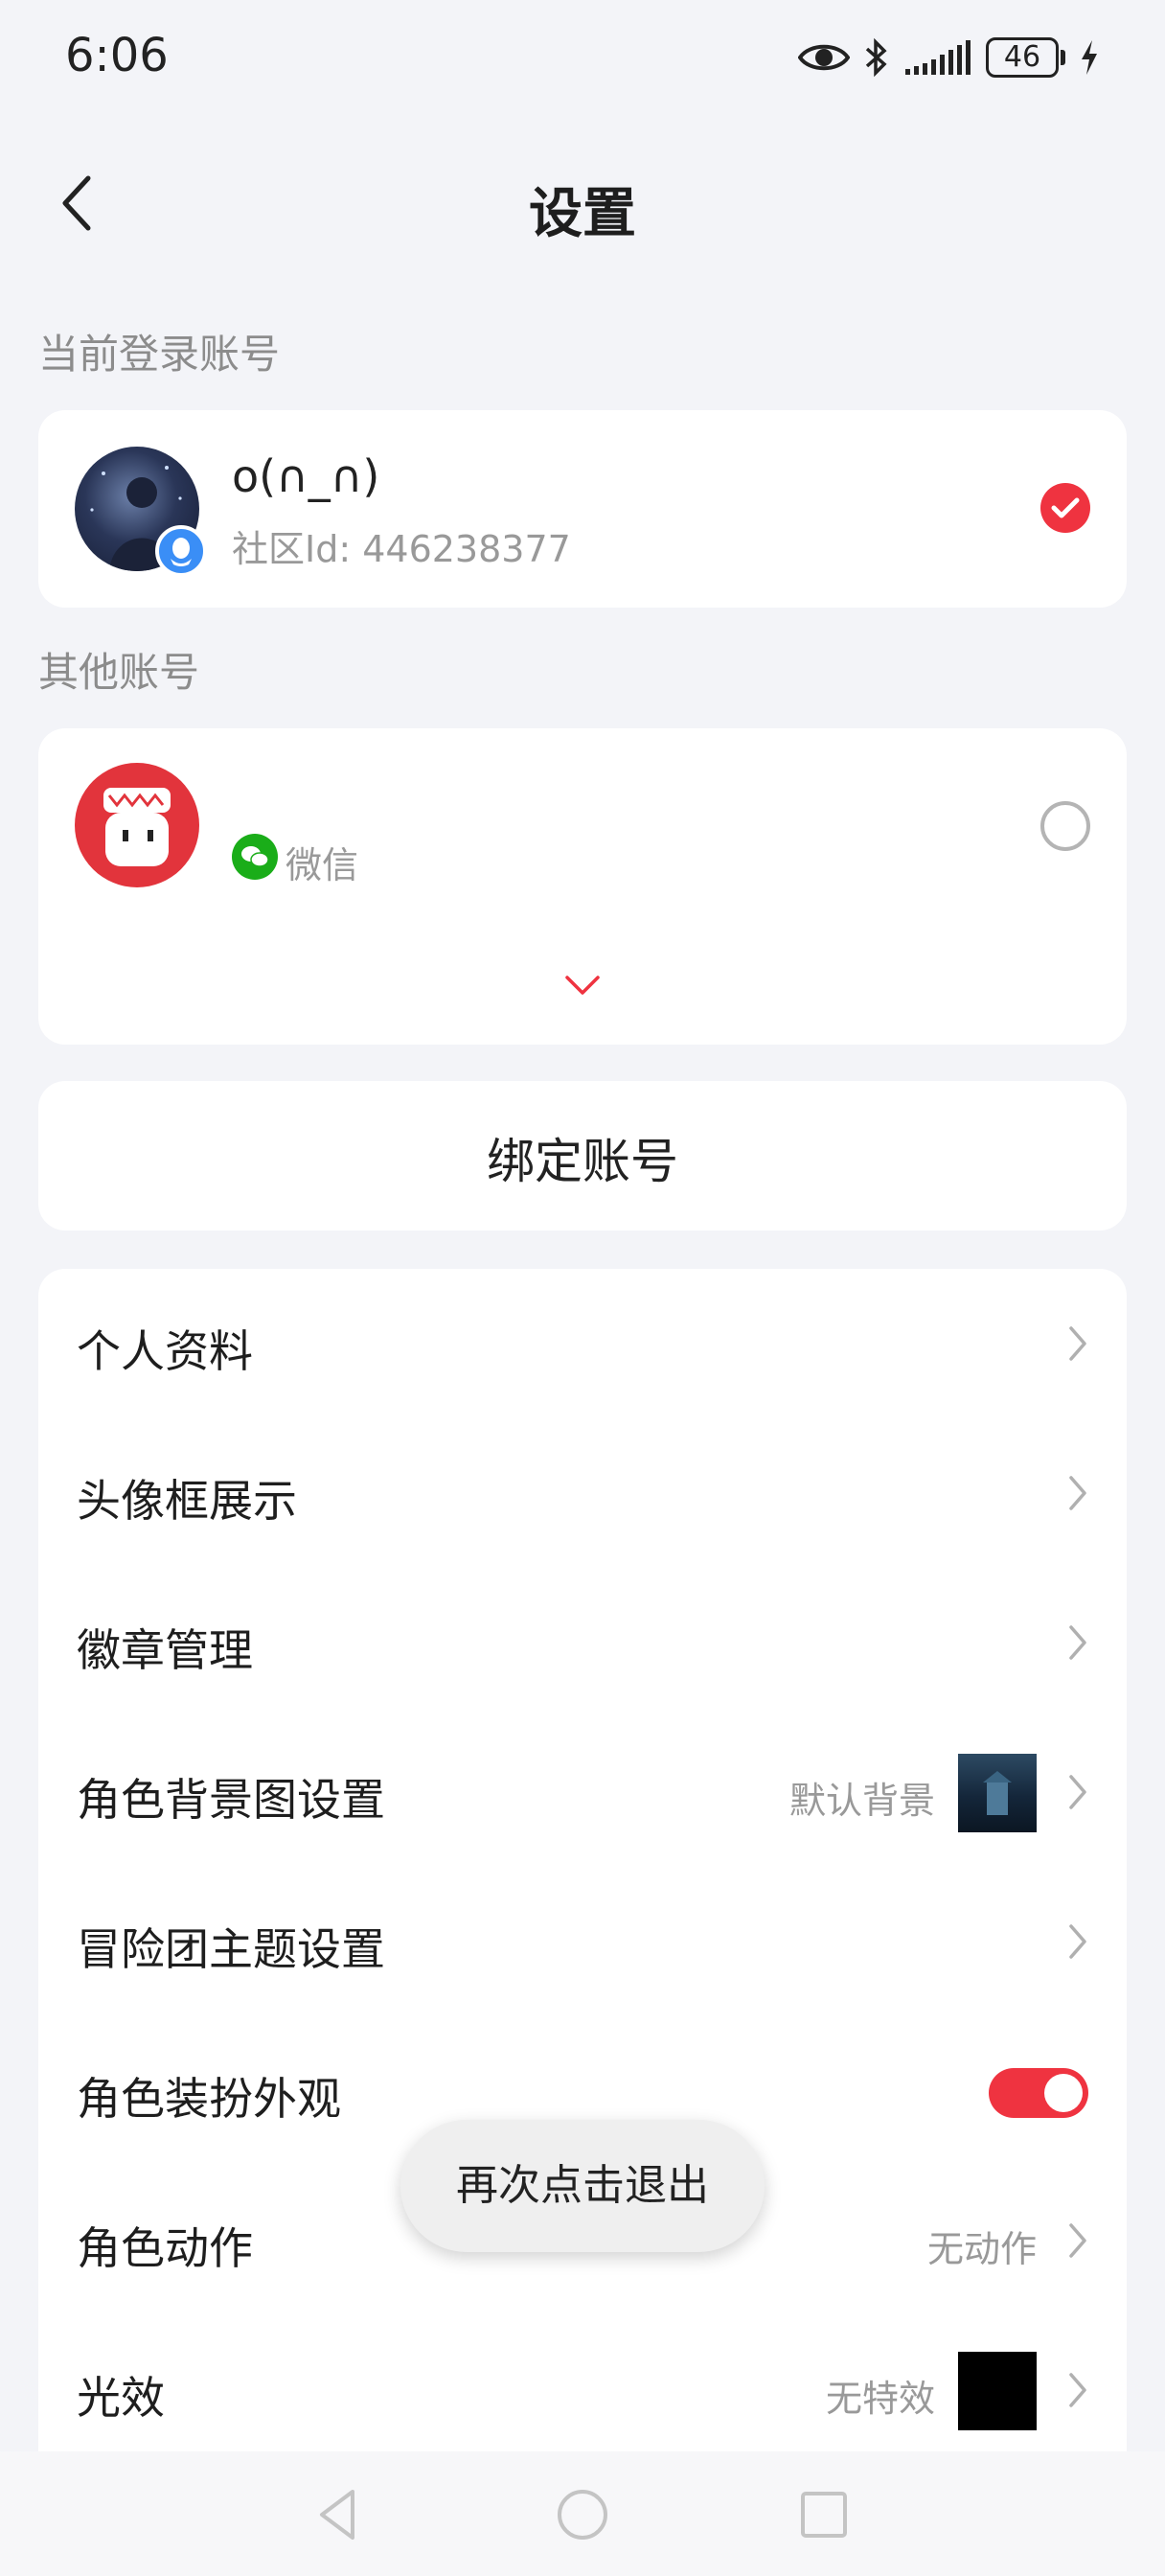 The width and height of the screenshot is (1165, 2576). What do you see at coordinates (231, 1800) in the screenshot?
I see `menu-item-label: 角色背景图设置` at bounding box center [231, 1800].